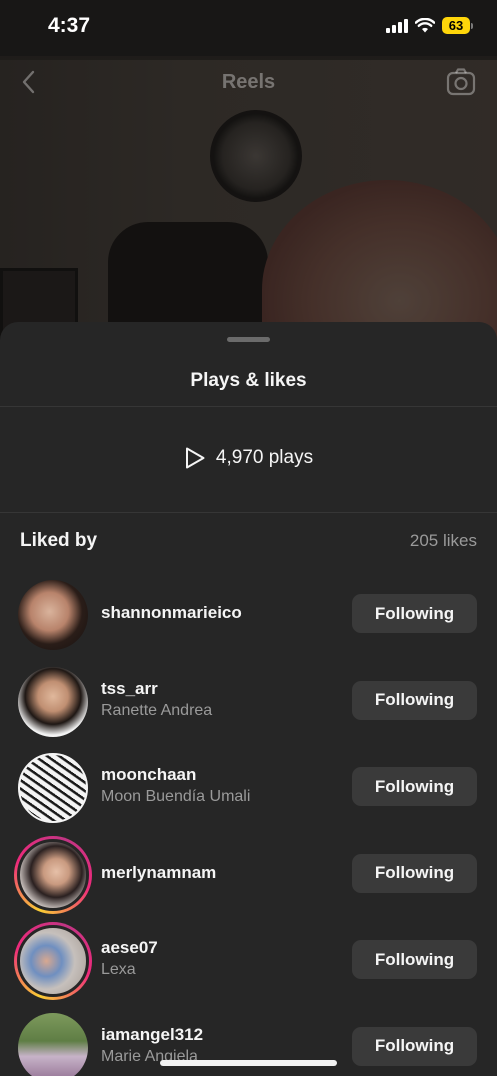 The height and width of the screenshot is (1076, 497). What do you see at coordinates (248, 873) in the screenshot?
I see `list-item: merlynamnam Following` at bounding box center [248, 873].